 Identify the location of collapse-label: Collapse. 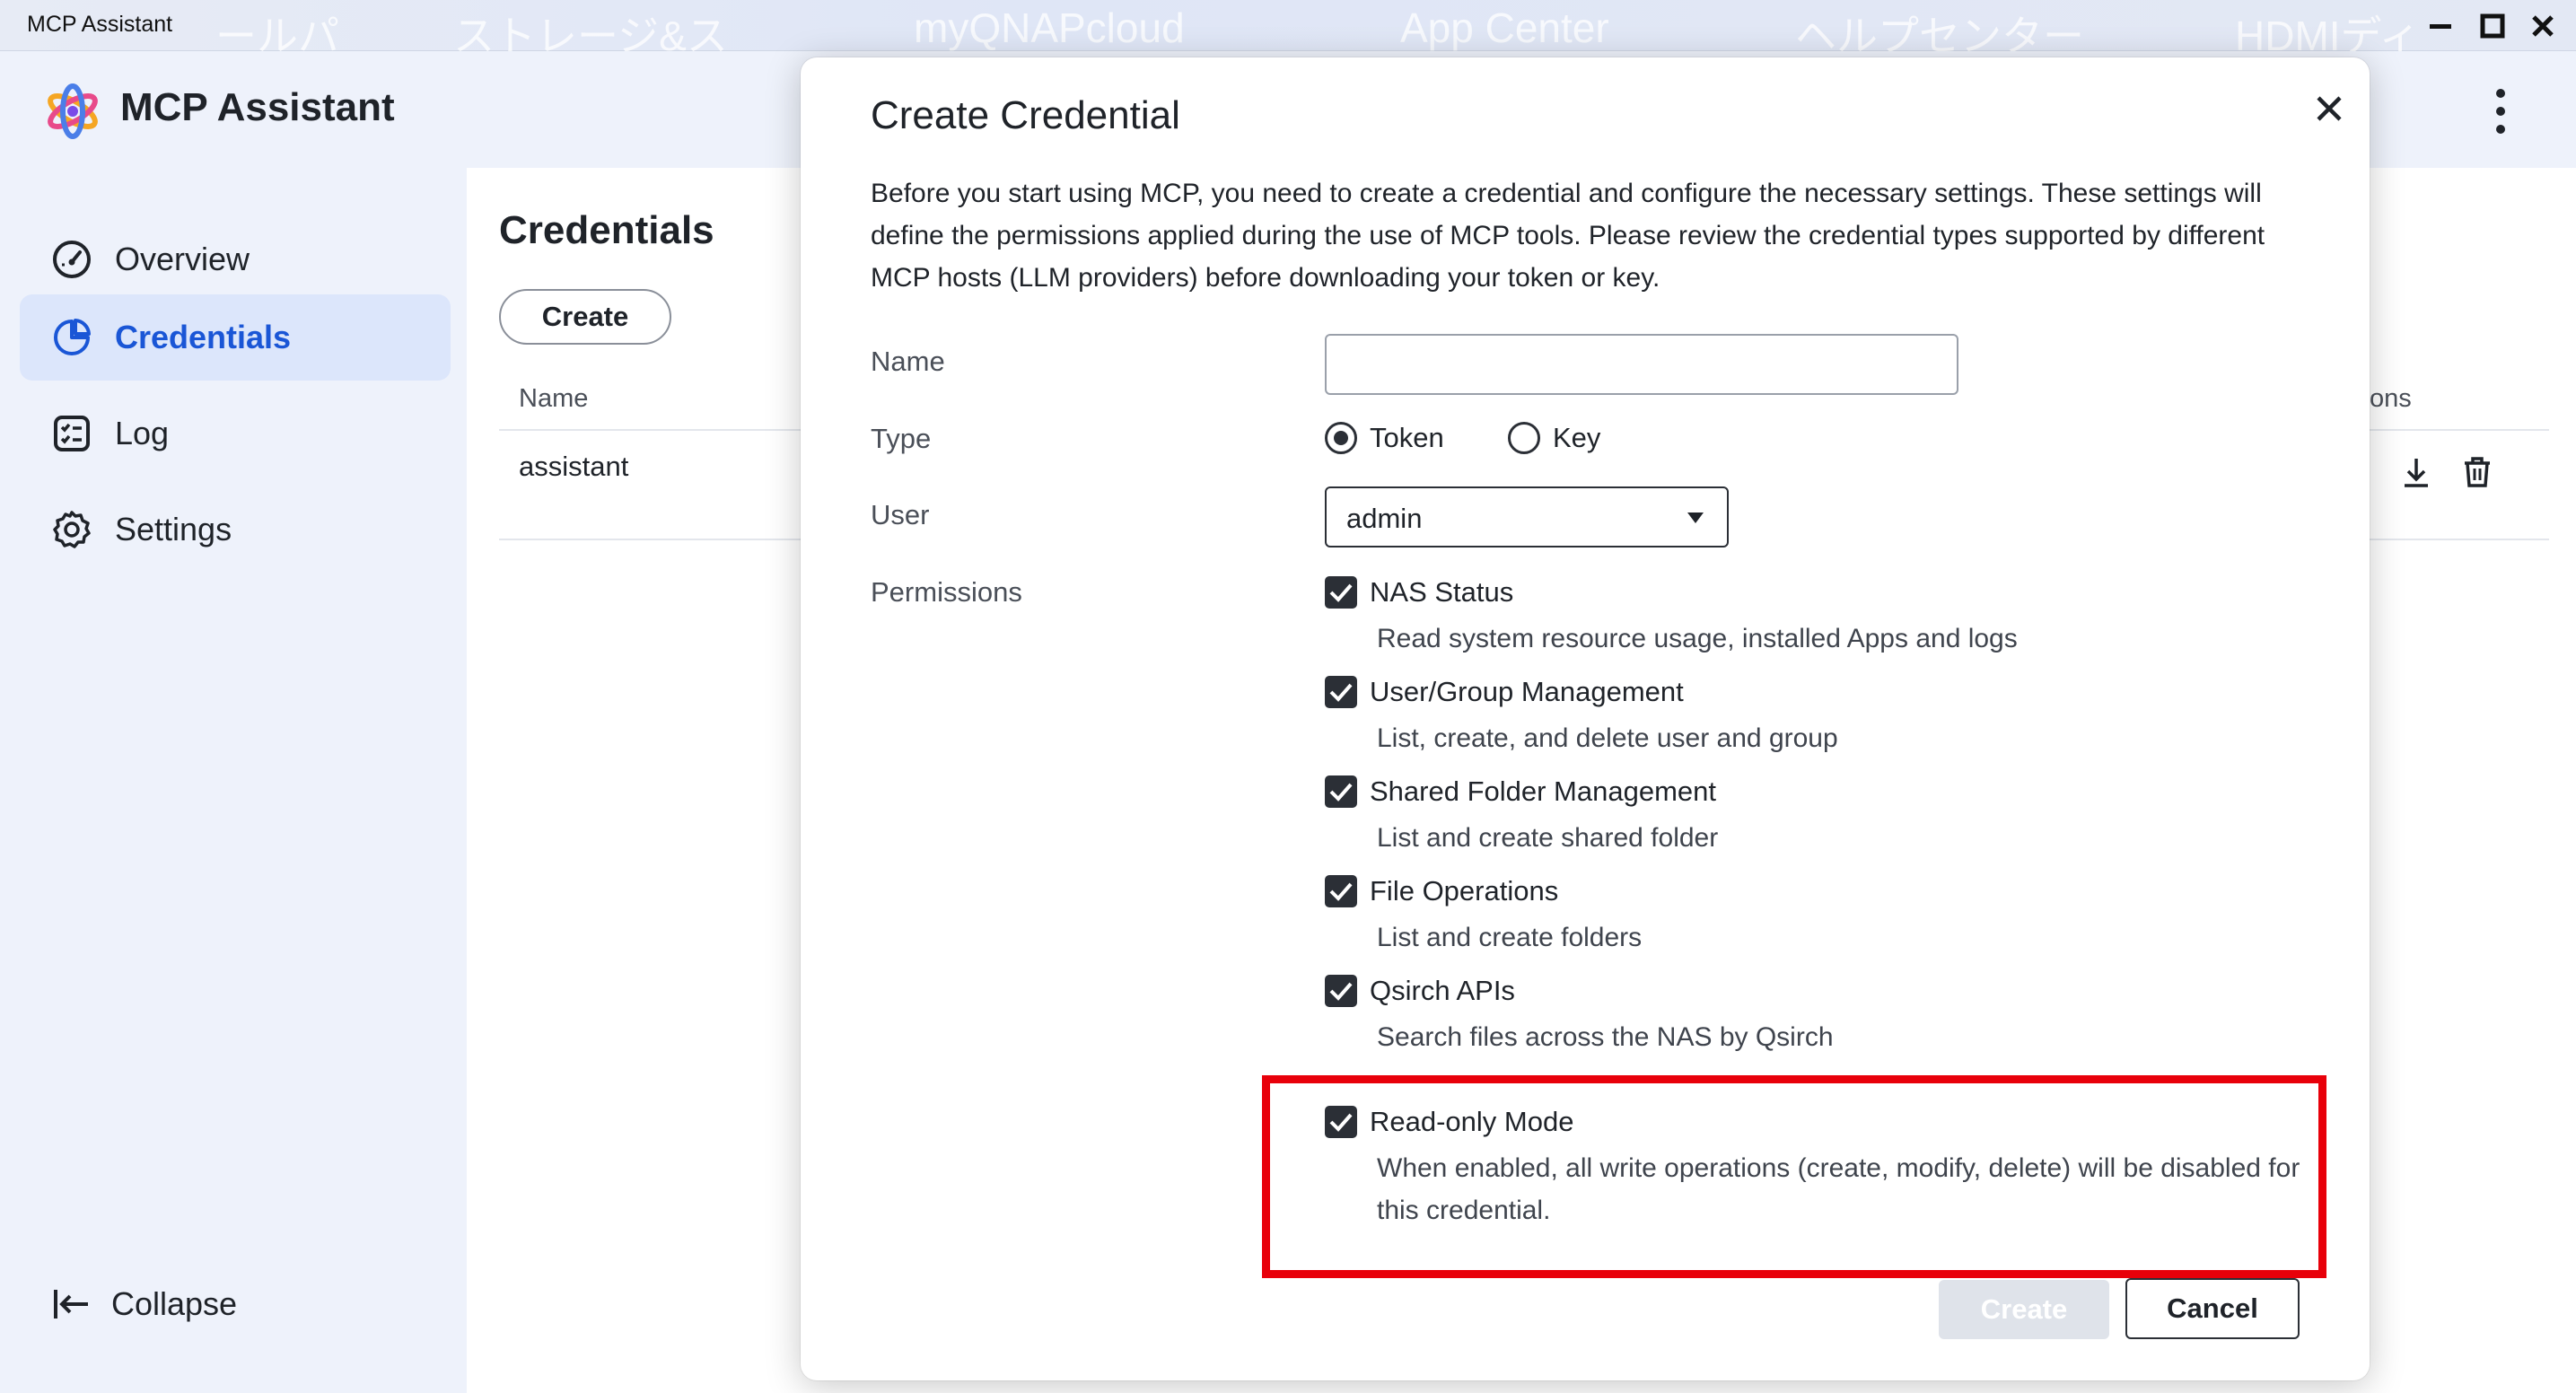
(174, 1304).